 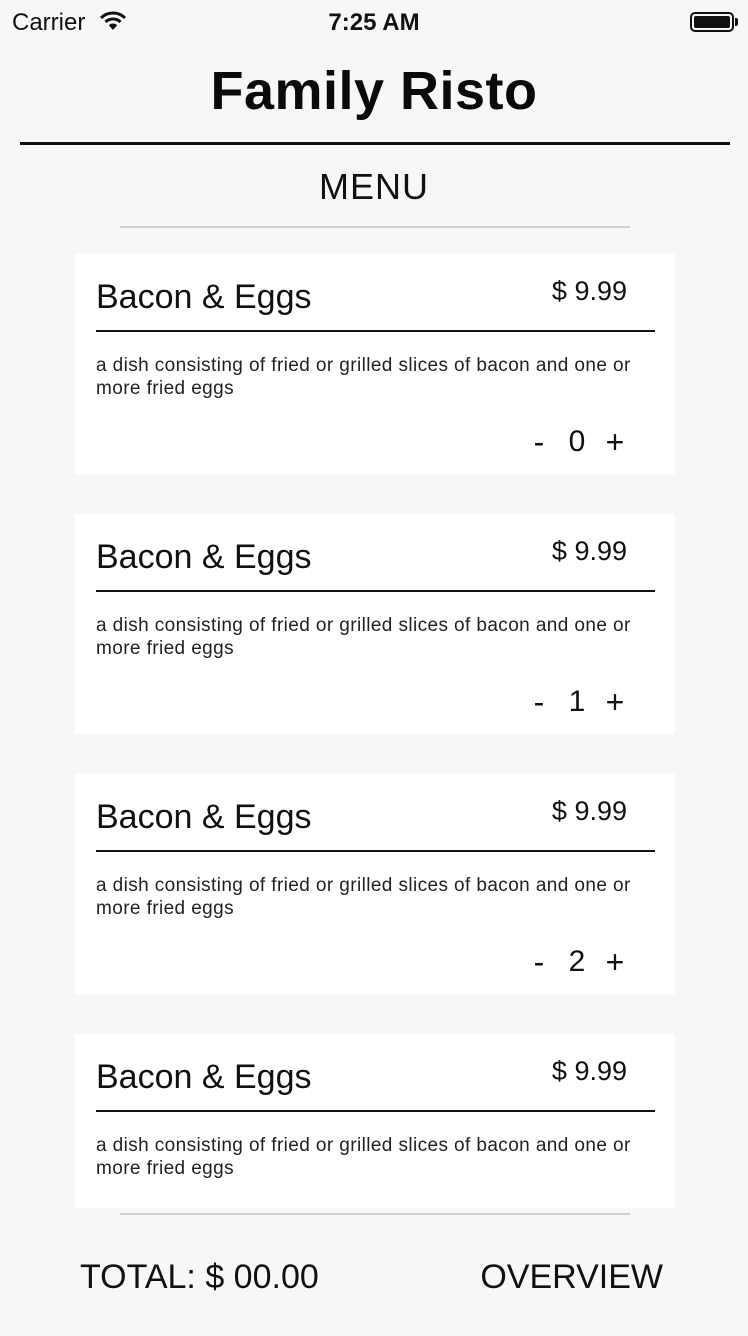 I want to click on quantity-stepper: - 2 +, so click(x=577, y=962).